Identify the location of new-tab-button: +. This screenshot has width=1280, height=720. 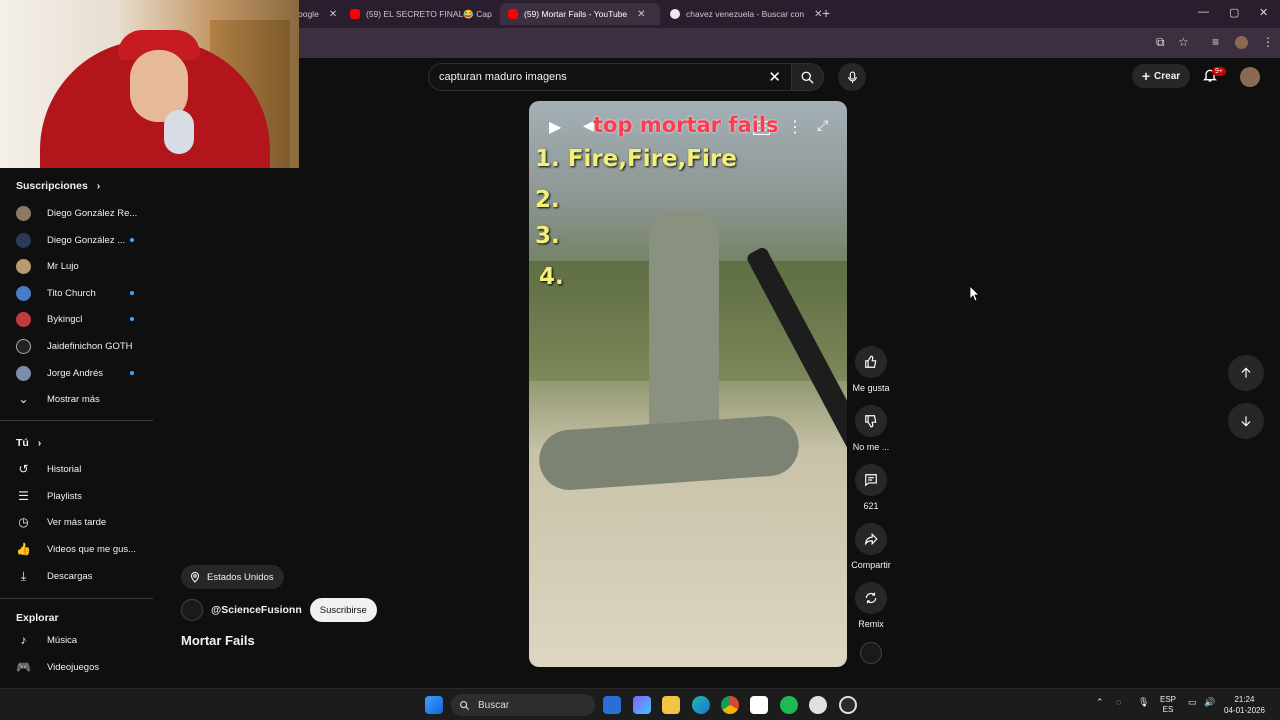
(826, 13).